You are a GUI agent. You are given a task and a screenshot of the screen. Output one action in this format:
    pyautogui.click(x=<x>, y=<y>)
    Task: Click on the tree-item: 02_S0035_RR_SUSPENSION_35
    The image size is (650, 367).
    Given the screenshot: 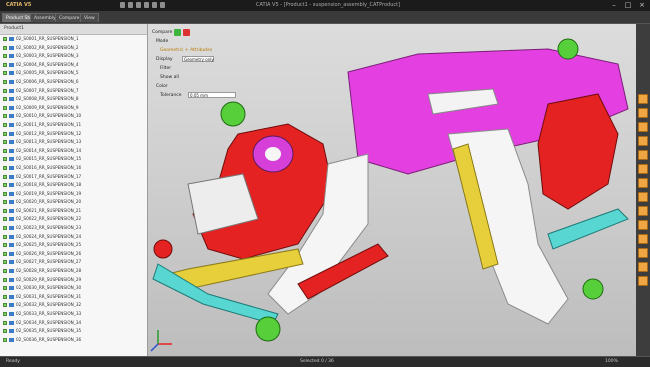 What is the action you would take?
    pyautogui.click(x=73, y=331)
    